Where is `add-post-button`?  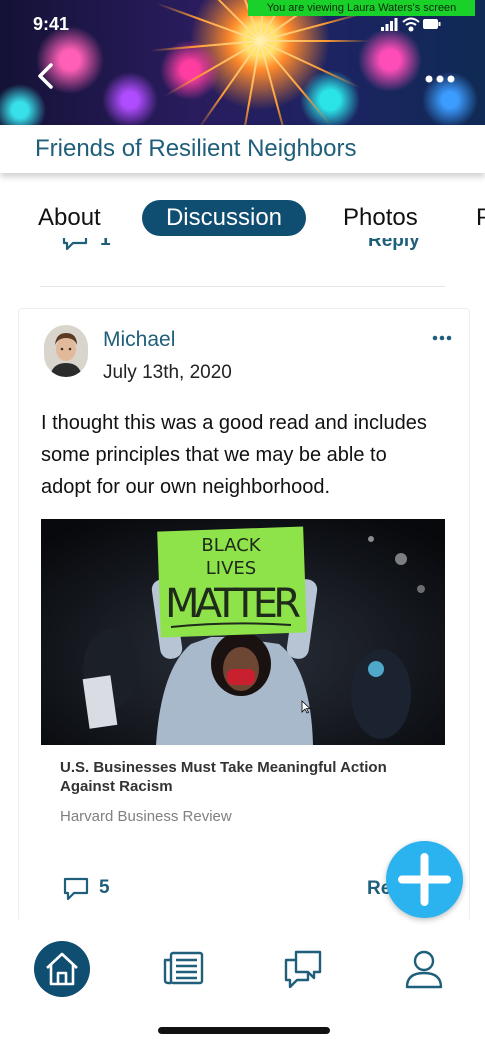 add-post-button is located at coordinates (424, 879).